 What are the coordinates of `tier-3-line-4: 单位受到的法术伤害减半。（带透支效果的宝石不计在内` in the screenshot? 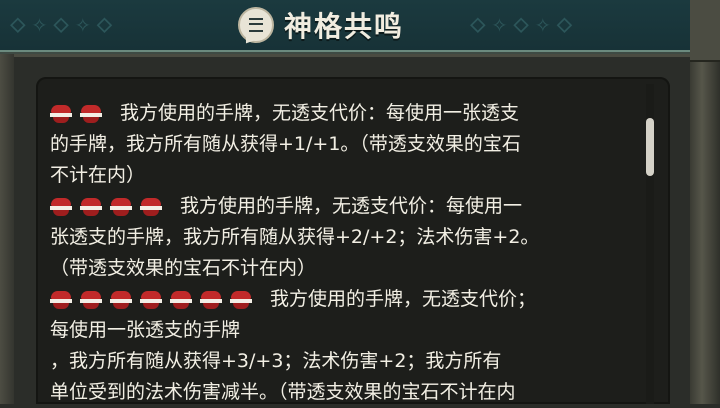 It's located at (345, 392).